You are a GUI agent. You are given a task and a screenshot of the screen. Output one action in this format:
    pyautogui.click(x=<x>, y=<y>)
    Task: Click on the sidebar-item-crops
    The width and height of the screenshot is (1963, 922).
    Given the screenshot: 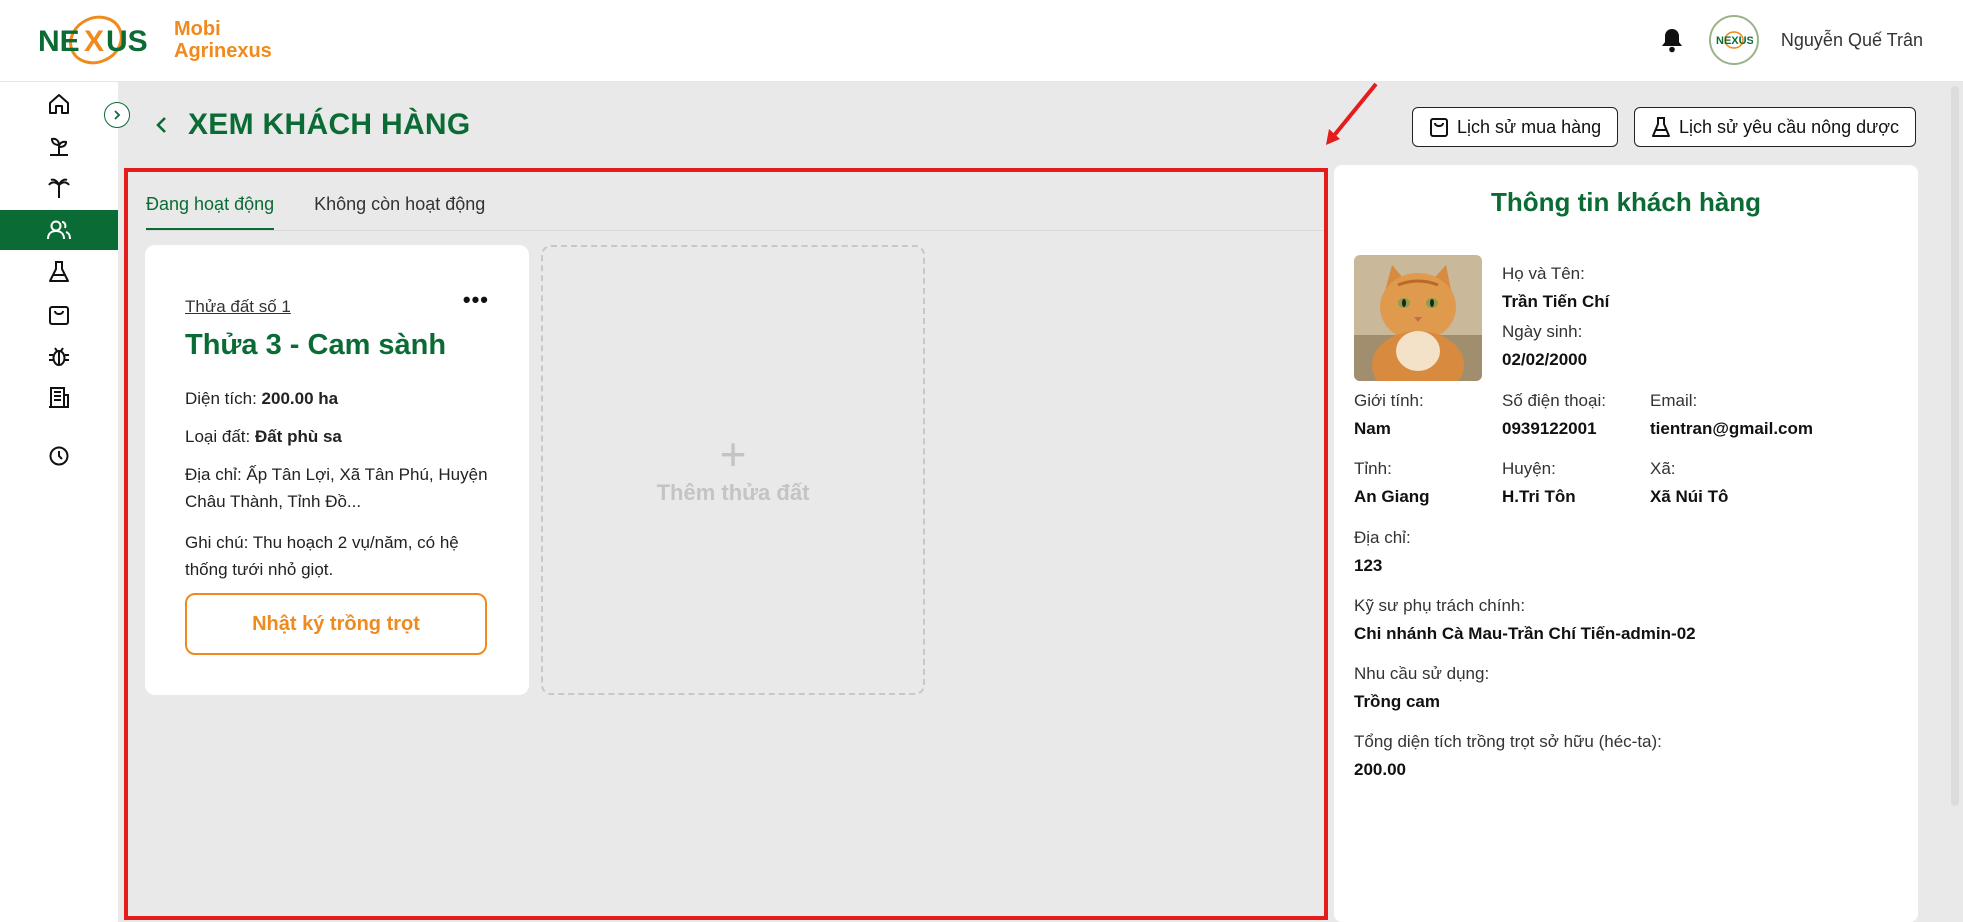 What is the action you would take?
    pyautogui.click(x=59, y=146)
    